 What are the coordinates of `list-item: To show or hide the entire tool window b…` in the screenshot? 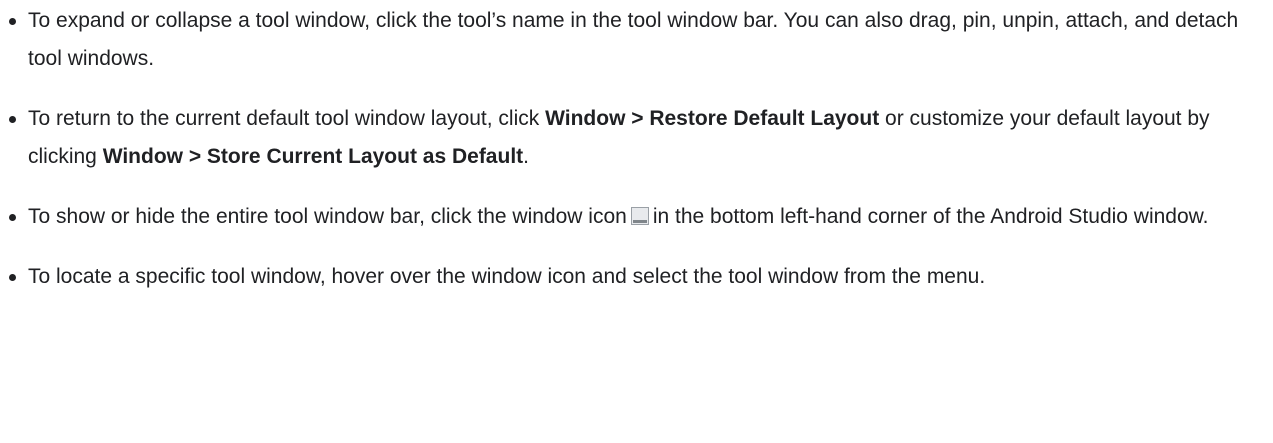 It's located at (636, 217).